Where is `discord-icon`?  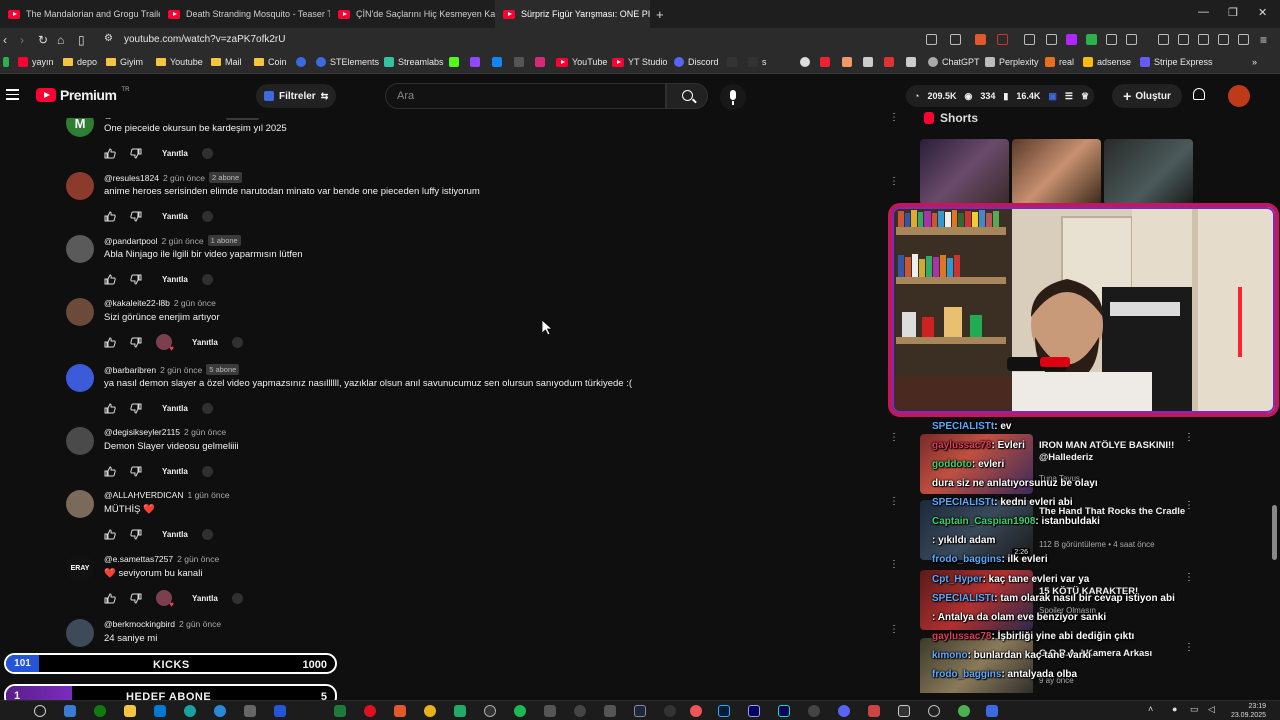 discord-icon is located at coordinates (844, 711).